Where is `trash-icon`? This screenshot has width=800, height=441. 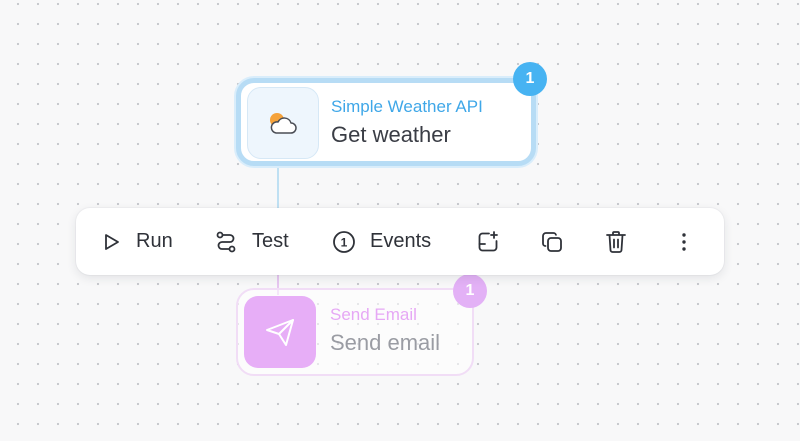 trash-icon is located at coordinates (616, 241).